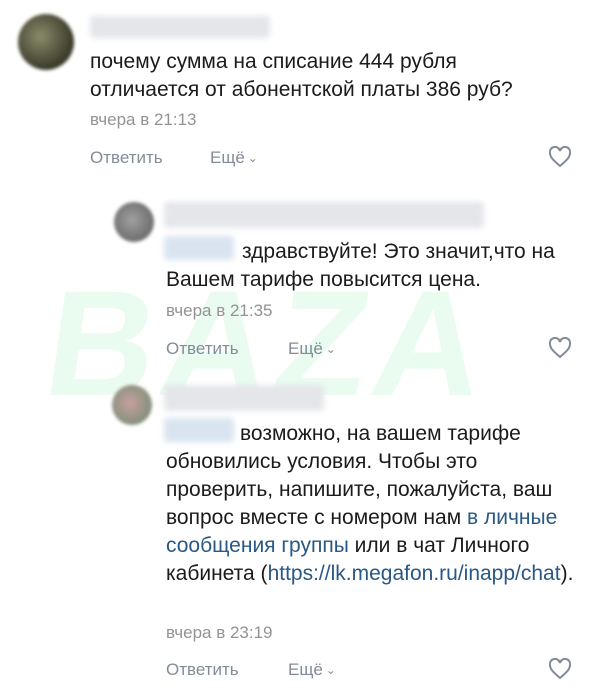 The height and width of the screenshot is (691, 591). Describe the element at coordinates (143, 120) in the screenshot. I see `comment-time: вчера в 21:13` at that location.